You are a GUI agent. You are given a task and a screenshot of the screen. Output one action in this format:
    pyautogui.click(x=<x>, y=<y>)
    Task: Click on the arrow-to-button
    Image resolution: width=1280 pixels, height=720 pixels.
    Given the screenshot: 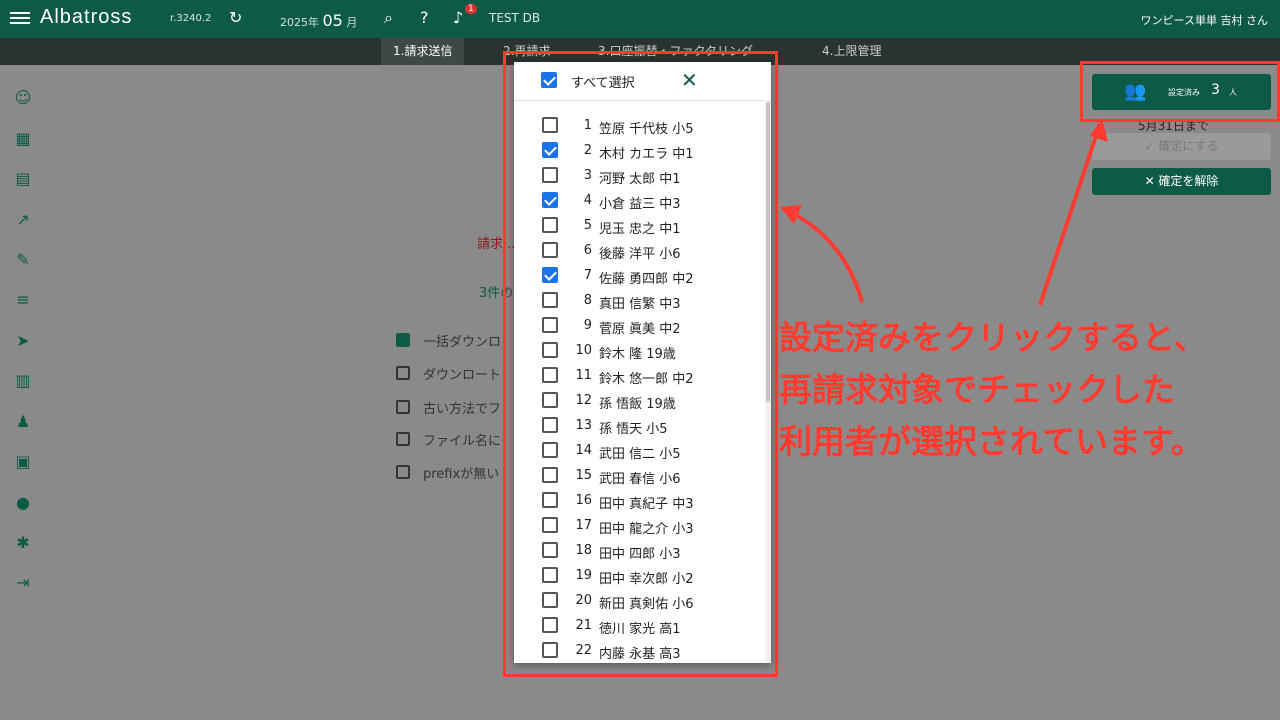 What is the action you would take?
    pyautogui.click(x=1069, y=217)
    